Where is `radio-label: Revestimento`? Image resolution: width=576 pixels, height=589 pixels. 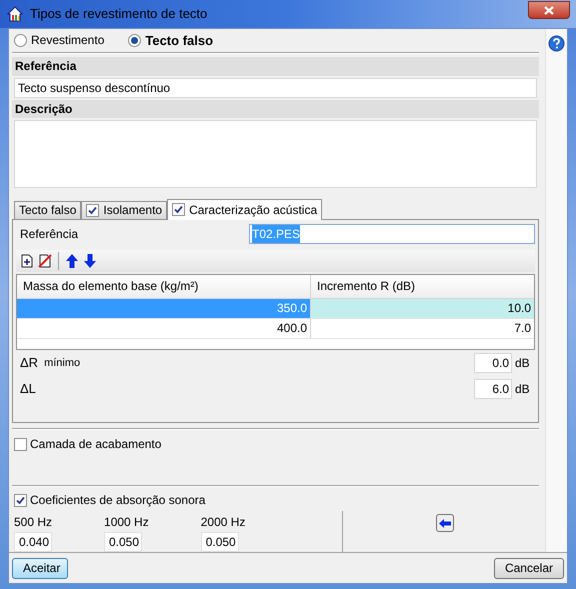 radio-label: Revestimento is located at coordinates (67, 41).